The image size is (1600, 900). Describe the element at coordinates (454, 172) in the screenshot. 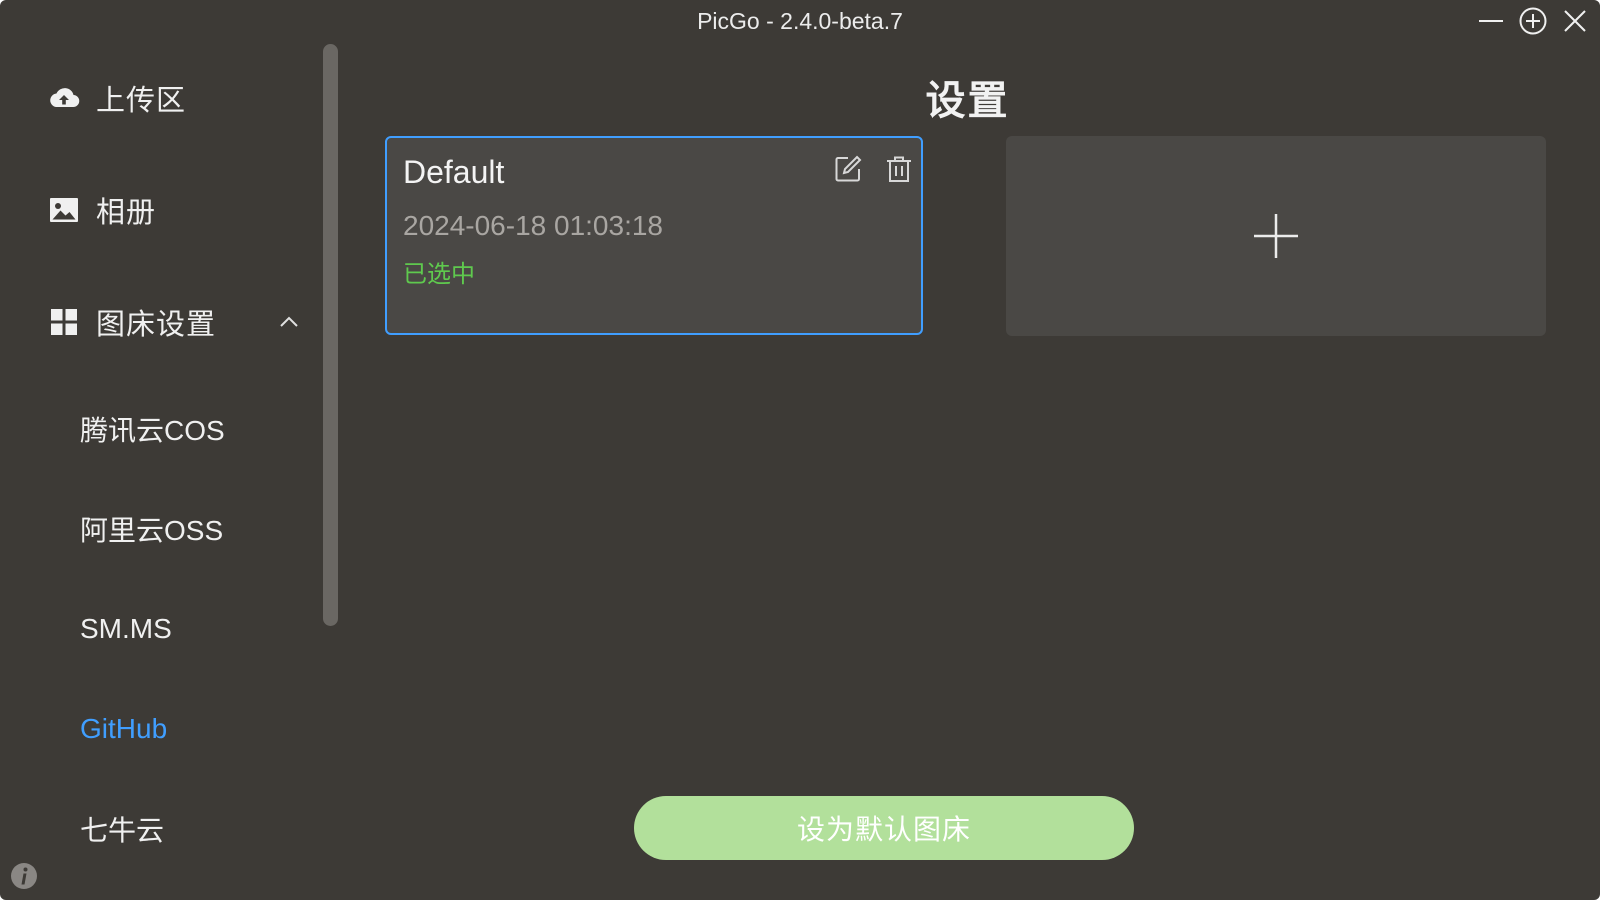

I see `config-name: Default` at that location.